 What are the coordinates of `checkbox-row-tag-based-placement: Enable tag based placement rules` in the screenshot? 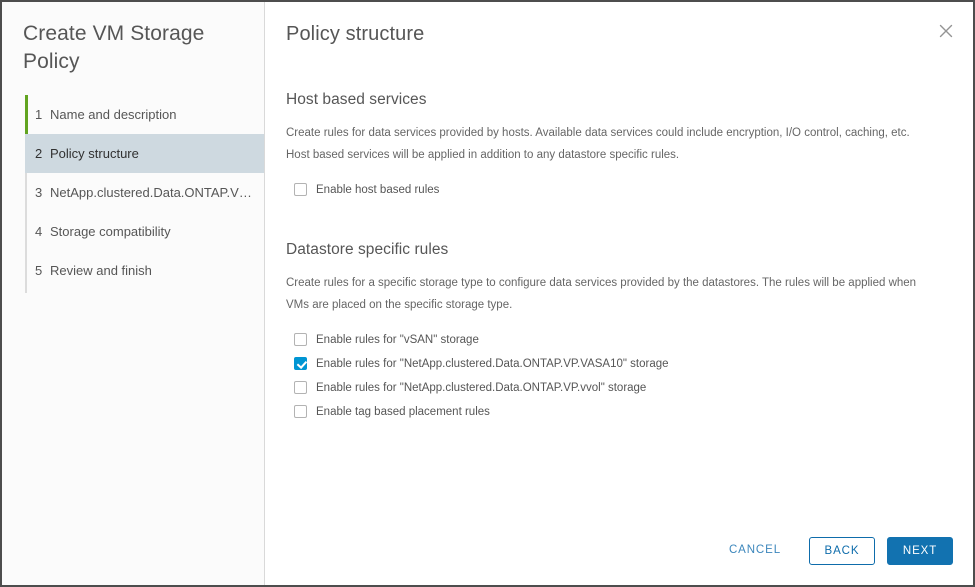 It's located at (623, 411).